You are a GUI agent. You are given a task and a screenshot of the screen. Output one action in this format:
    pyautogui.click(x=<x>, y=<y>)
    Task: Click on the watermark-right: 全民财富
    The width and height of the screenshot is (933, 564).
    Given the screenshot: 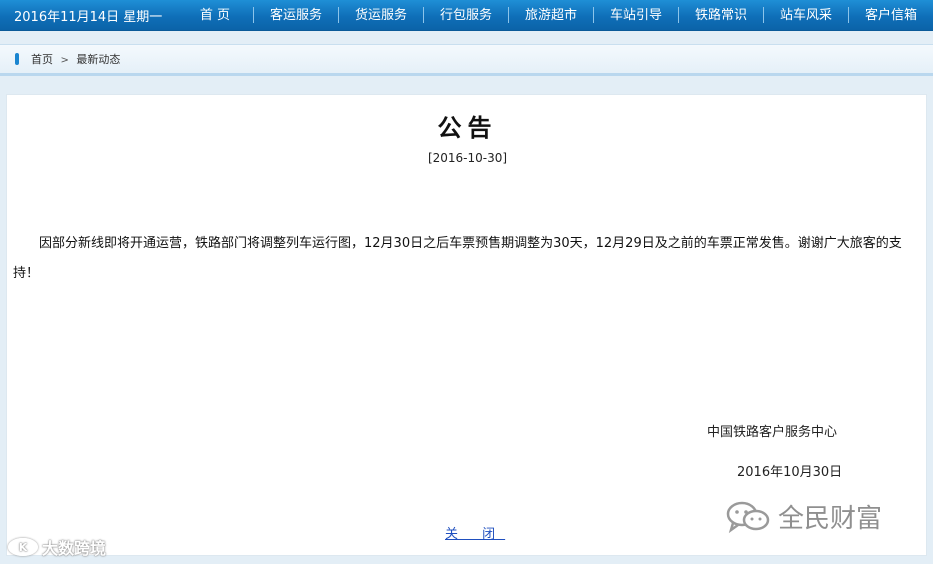 What is the action you would take?
    pyautogui.click(x=804, y=516)
    